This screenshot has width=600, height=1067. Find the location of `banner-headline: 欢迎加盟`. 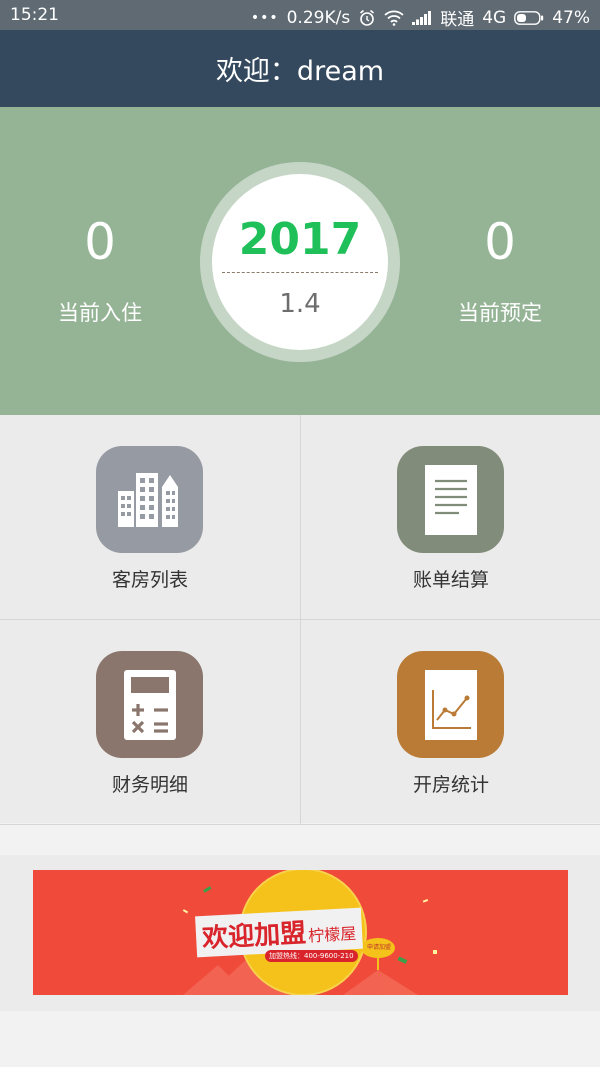

banner-headline: 欢迎加盟 is located at coordinates (254, 936).